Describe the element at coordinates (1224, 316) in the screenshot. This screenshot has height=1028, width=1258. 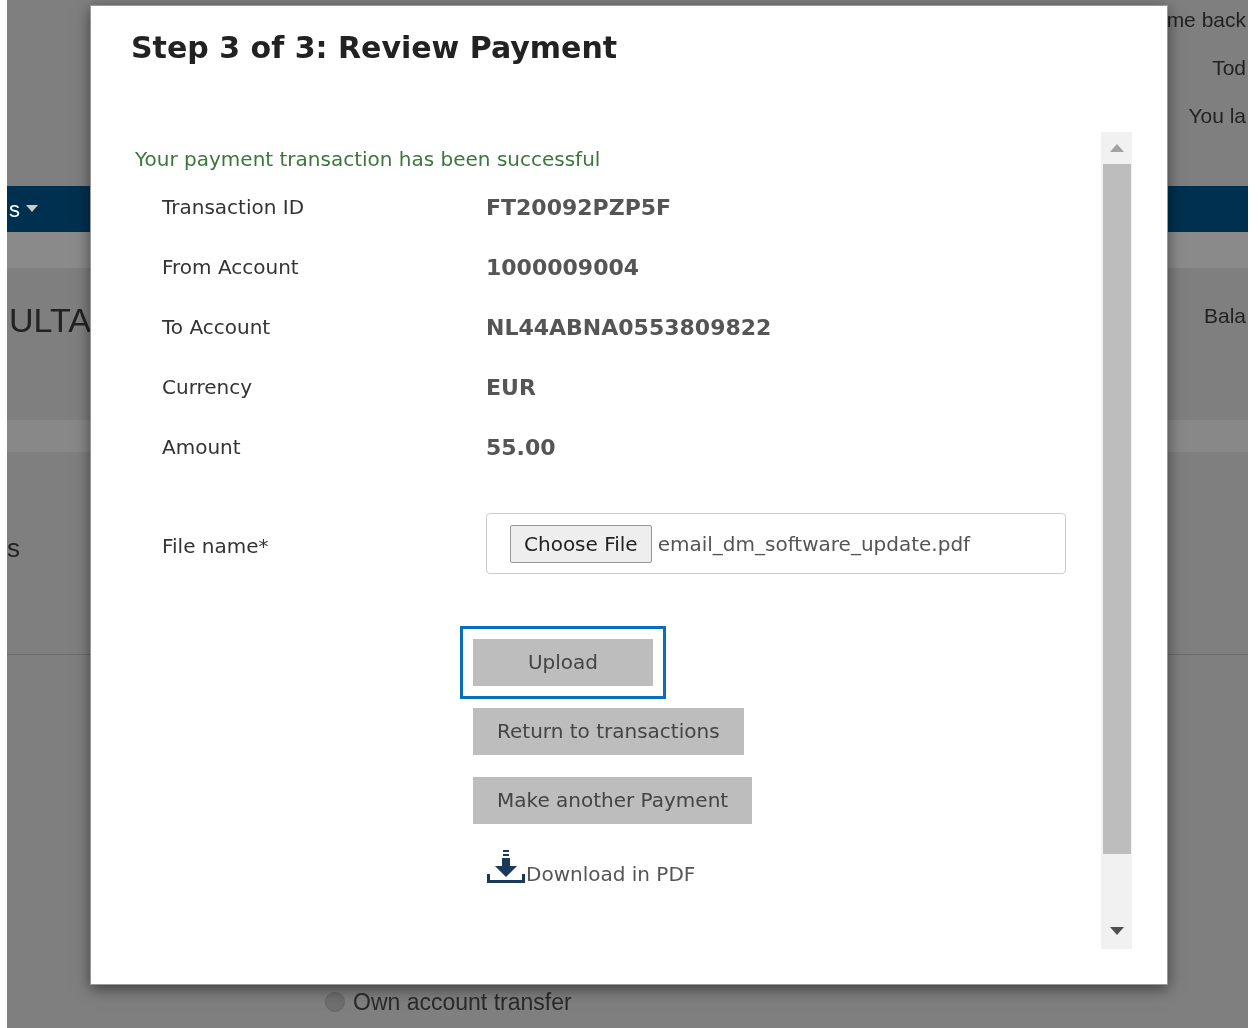
I see `balance-label: Bala` at that location.